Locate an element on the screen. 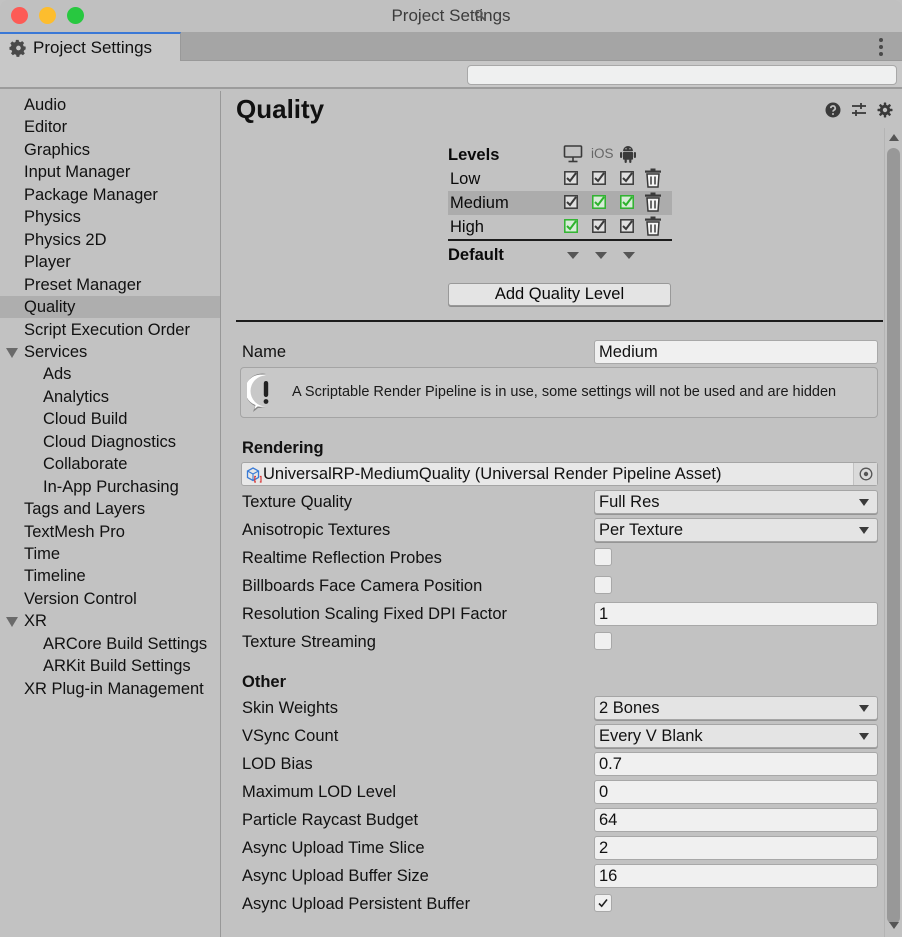  async-upload-time-slice-field: 2 is located at coordinates (736, 848).